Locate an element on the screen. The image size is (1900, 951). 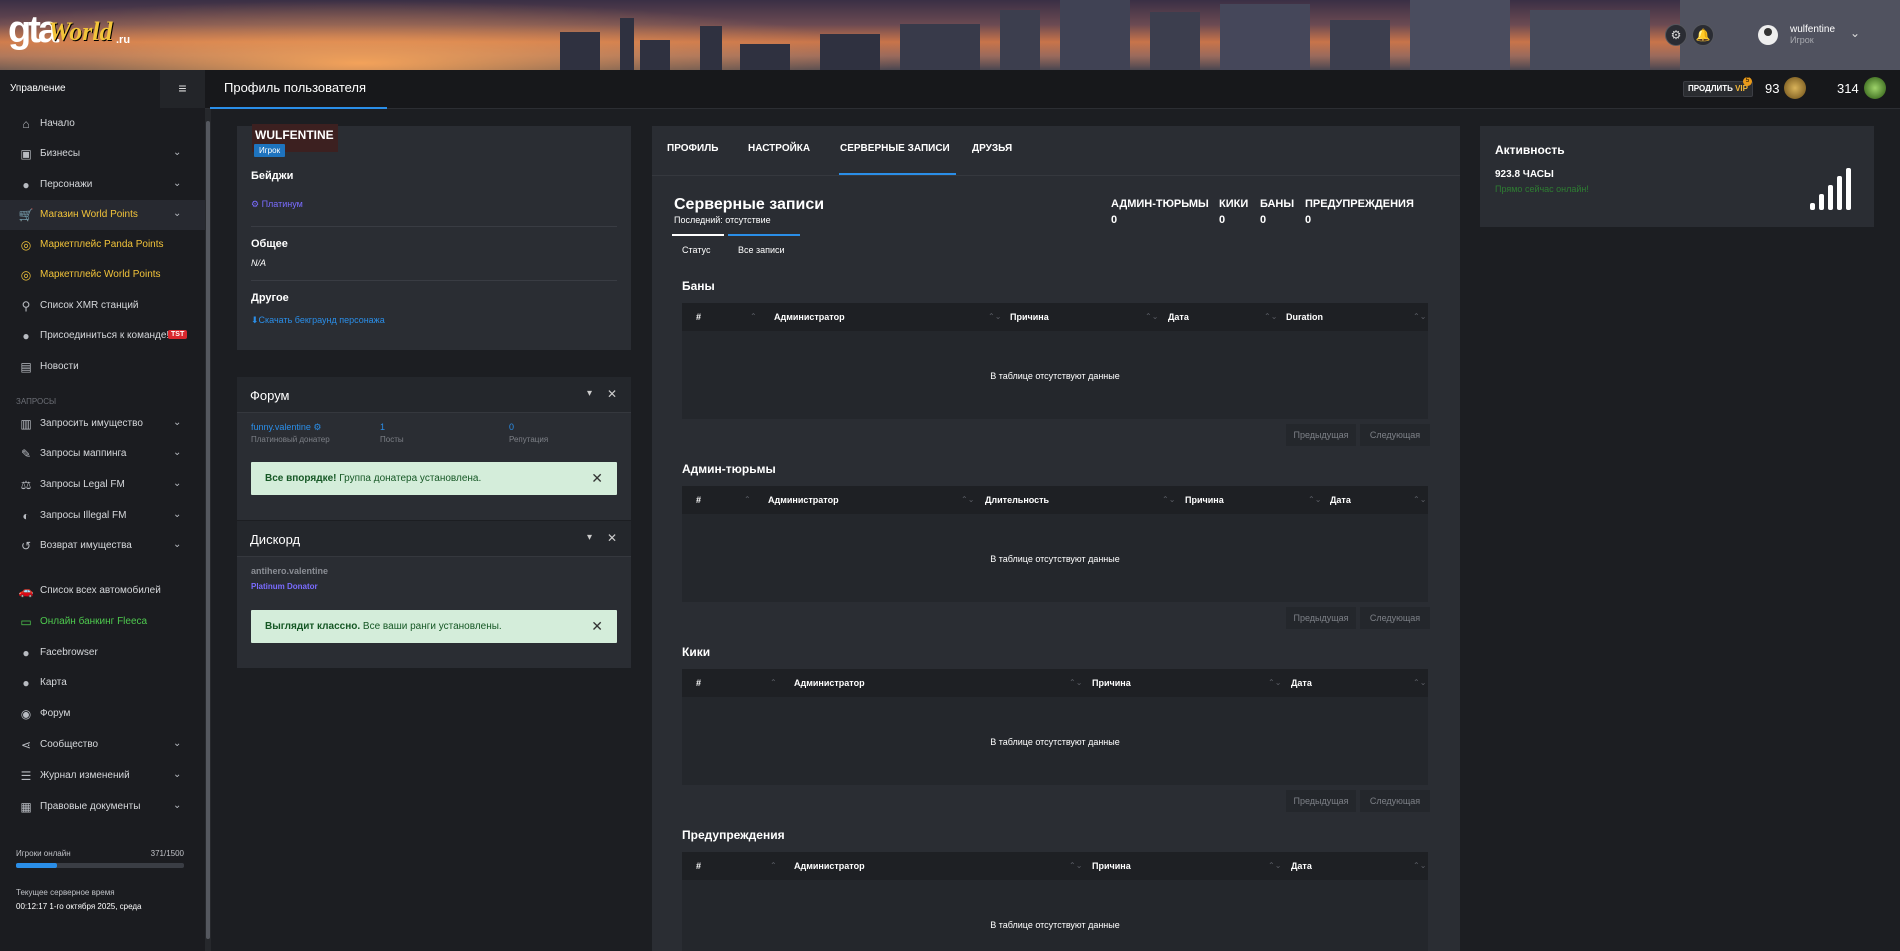
sidebar-item-community: ⋖ Сообщество ⌄ is located at coordinates (102, 745).